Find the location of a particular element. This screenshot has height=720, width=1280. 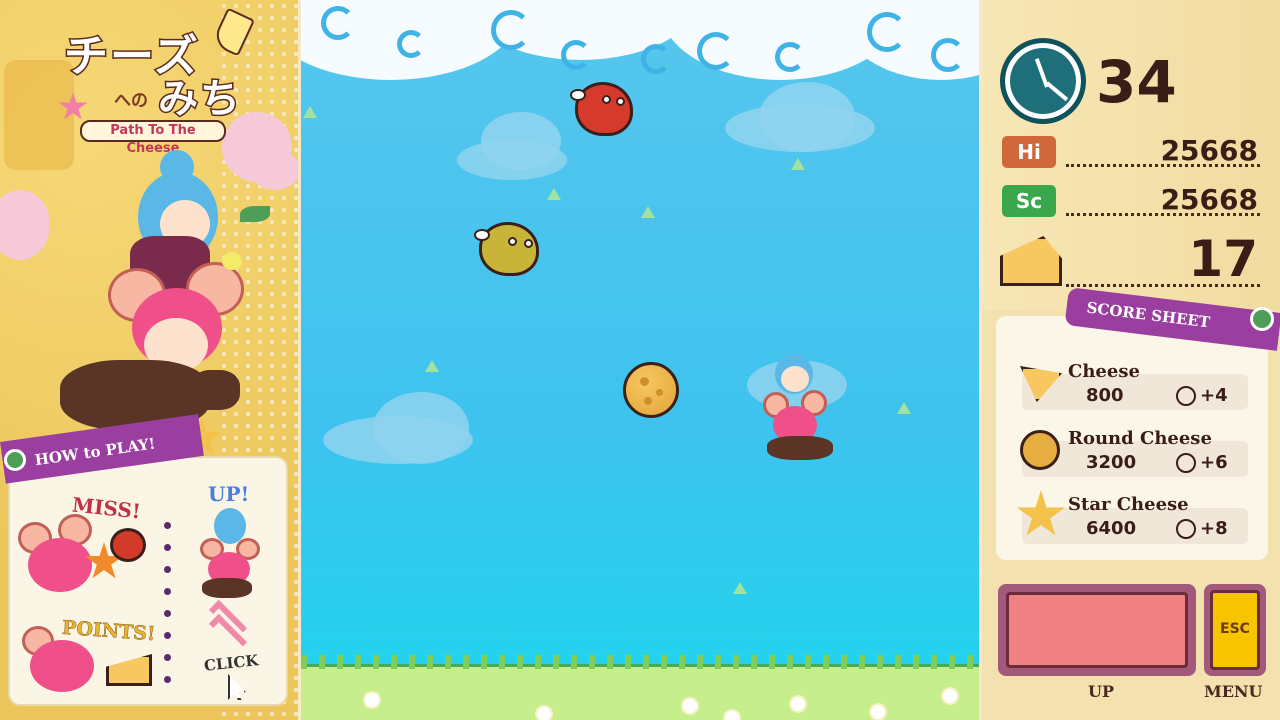

cheese-count-icon is located at coordinates (1032, 260).